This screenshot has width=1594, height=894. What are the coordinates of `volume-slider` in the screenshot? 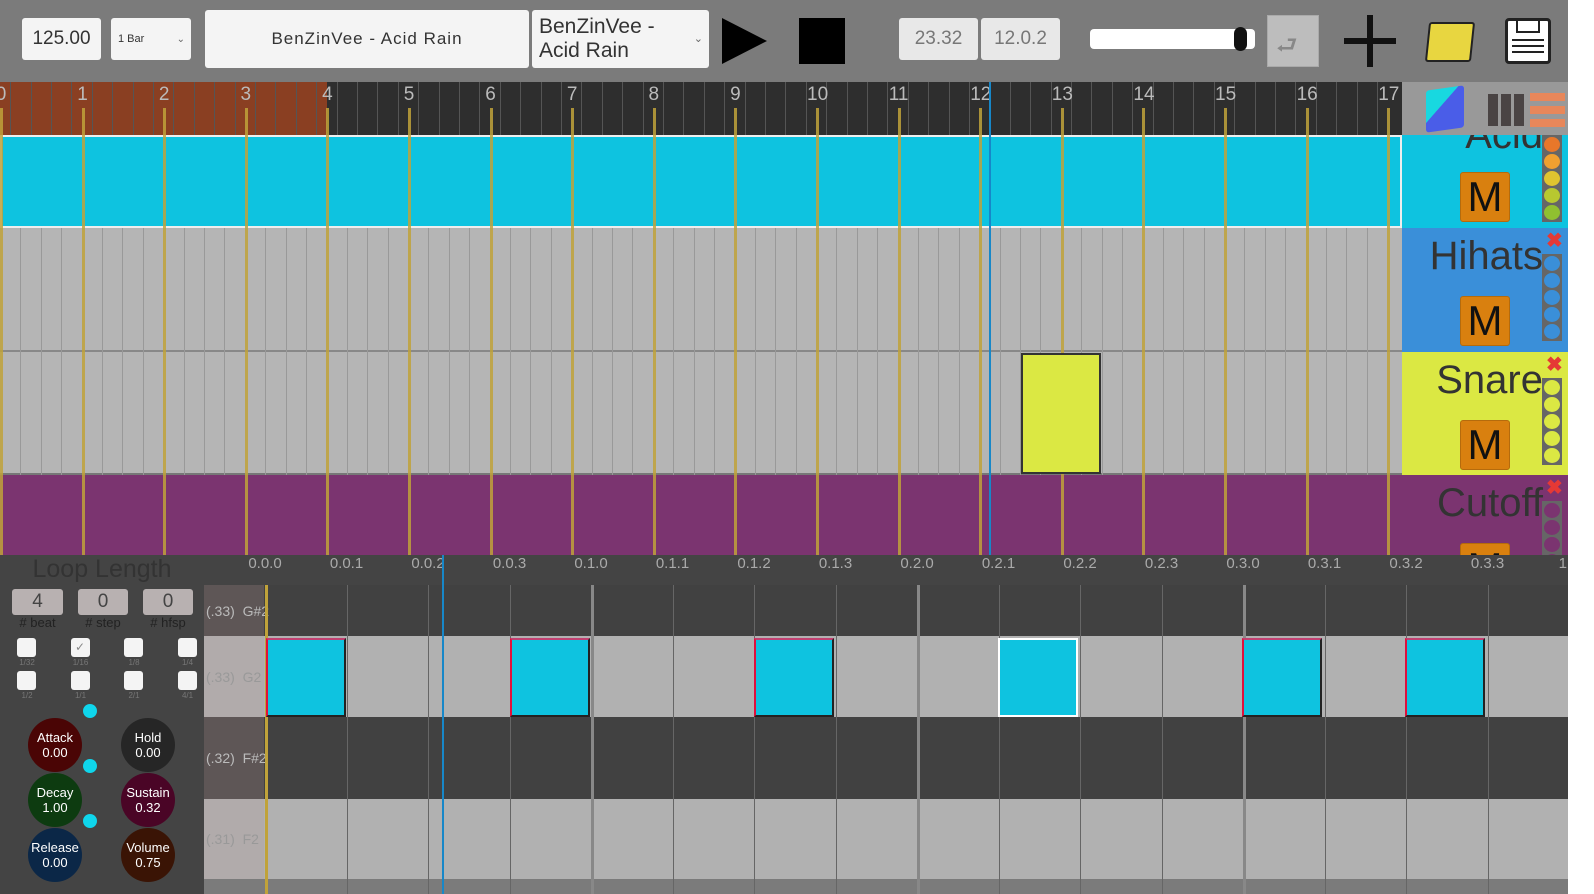 It's located at (1172, 39).